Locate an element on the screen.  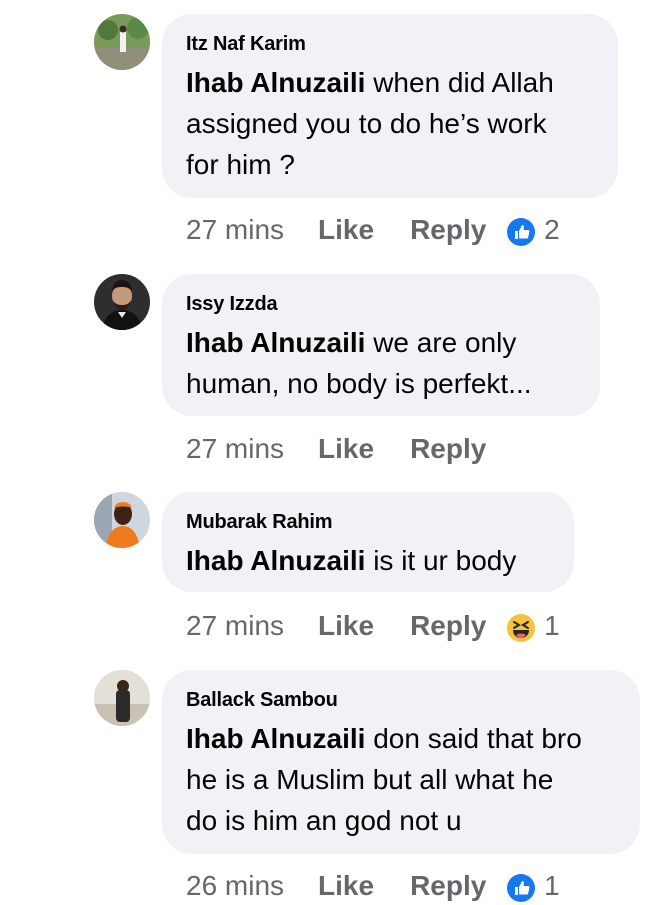
comment-author: Mubarak Rahim is located at coordinates (368, 522).